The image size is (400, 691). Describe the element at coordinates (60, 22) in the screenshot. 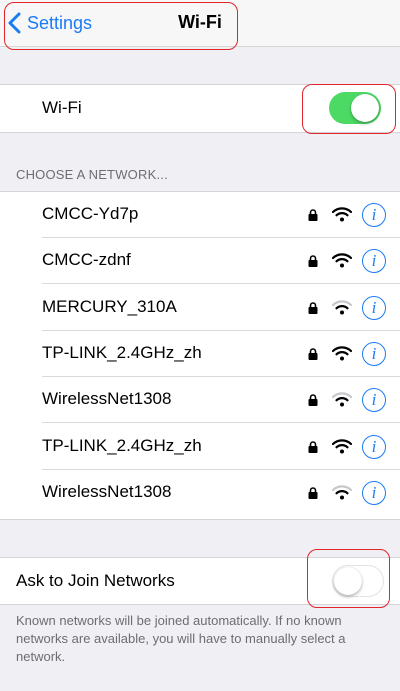

I see `back-button-label: Settings` at that location.